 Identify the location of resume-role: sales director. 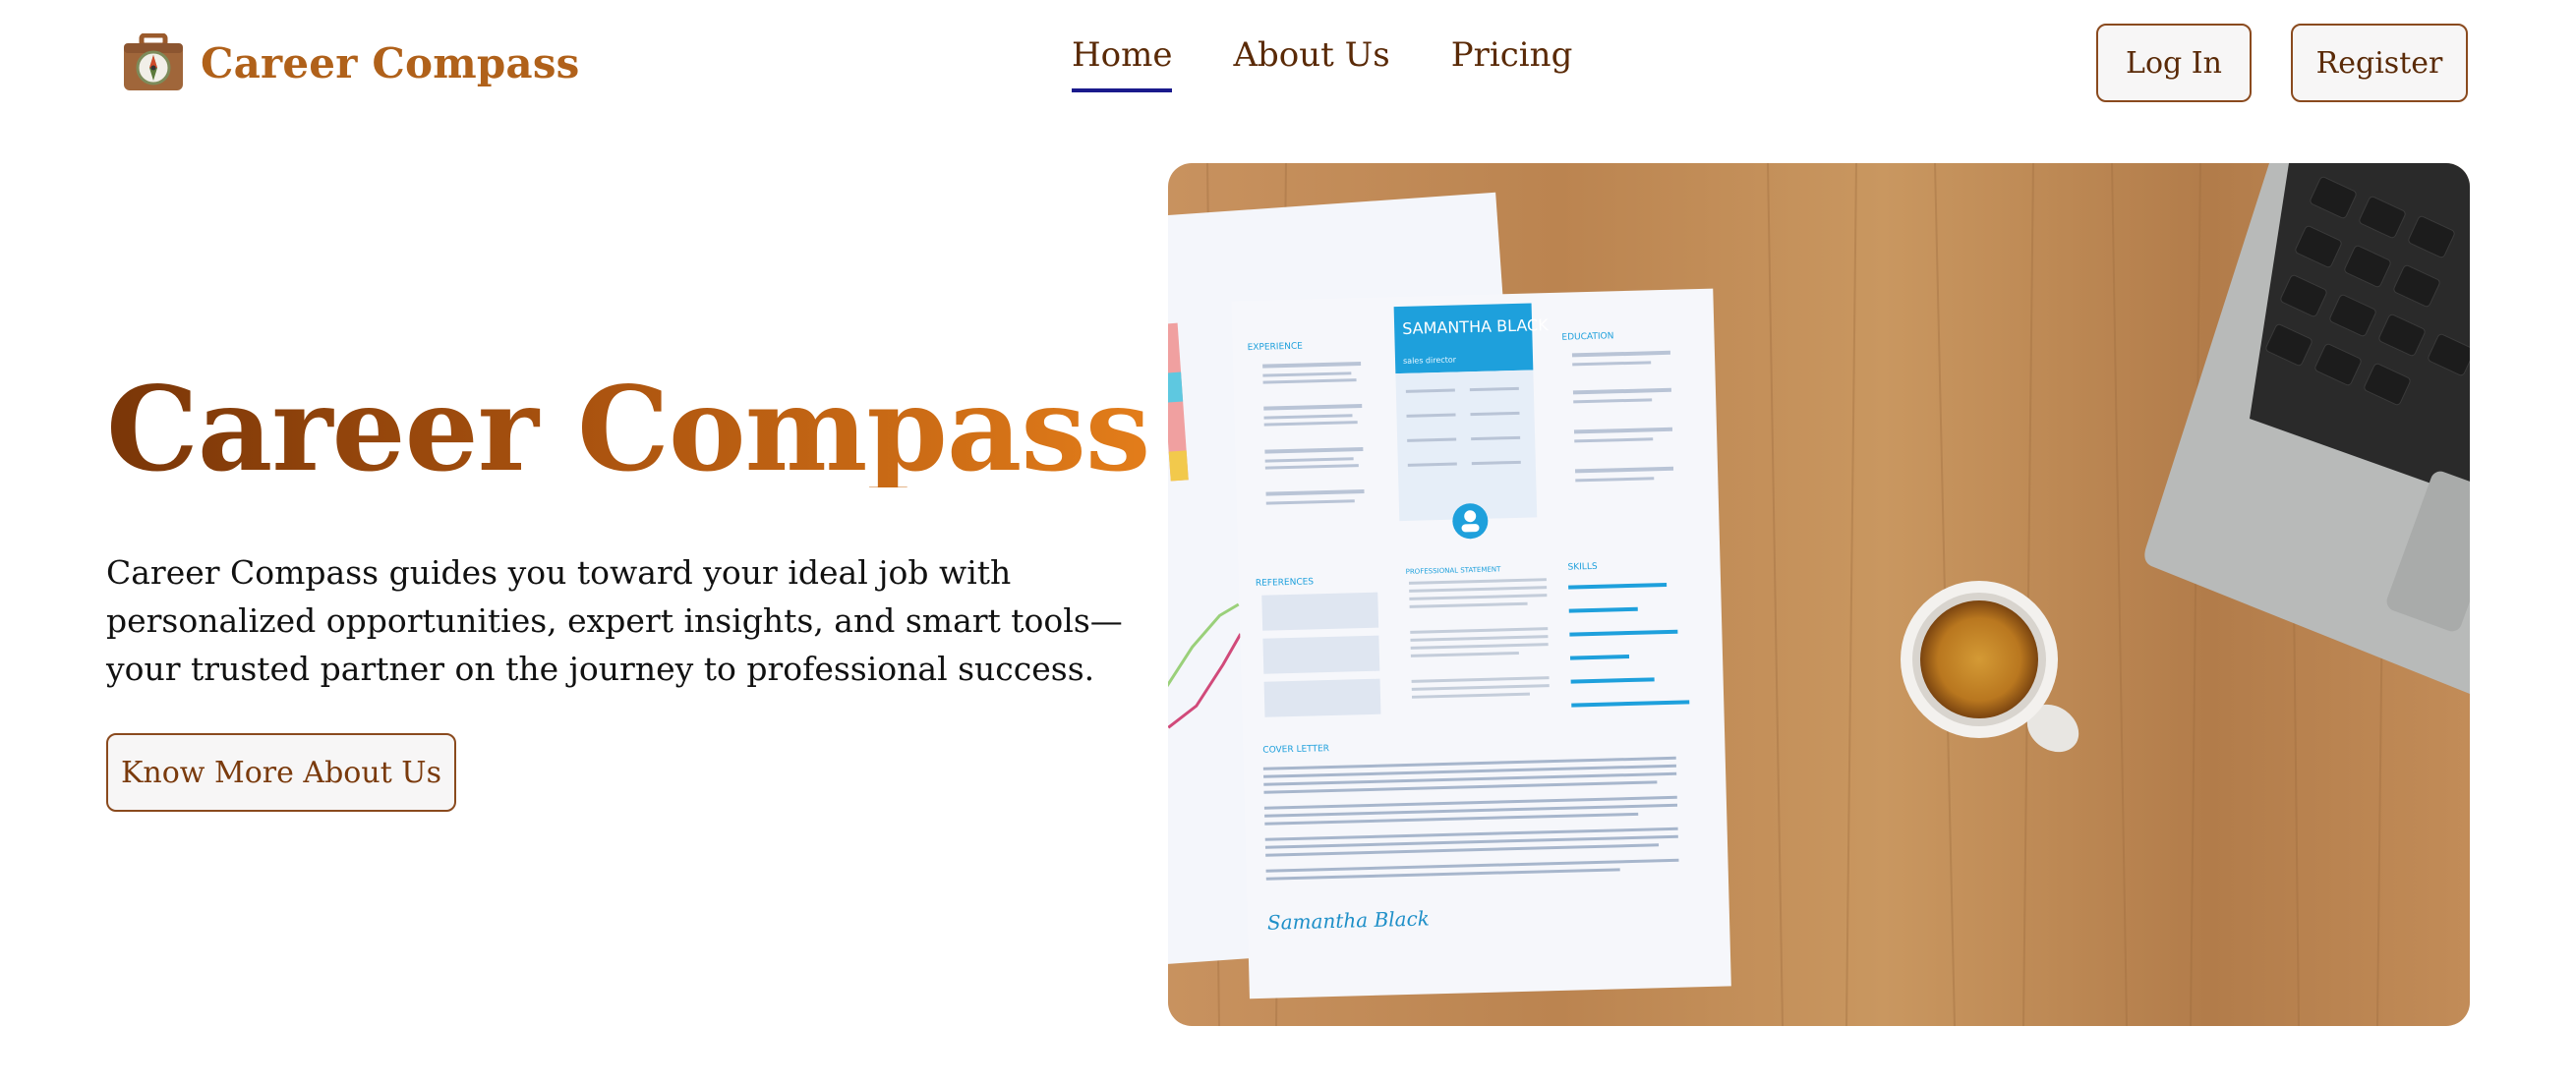
(1430, 360).